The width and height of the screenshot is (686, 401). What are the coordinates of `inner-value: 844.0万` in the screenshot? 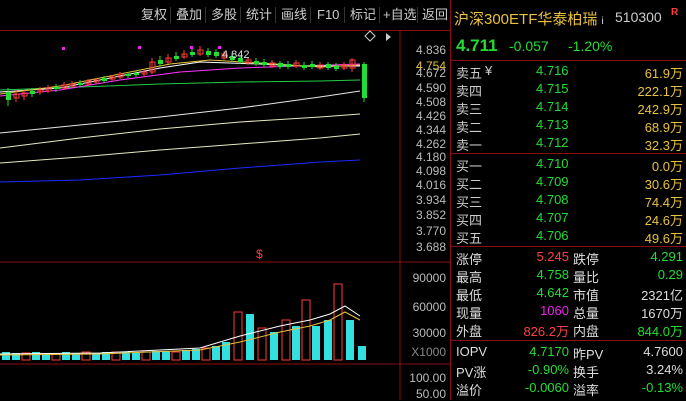 It's located at (660, 331).